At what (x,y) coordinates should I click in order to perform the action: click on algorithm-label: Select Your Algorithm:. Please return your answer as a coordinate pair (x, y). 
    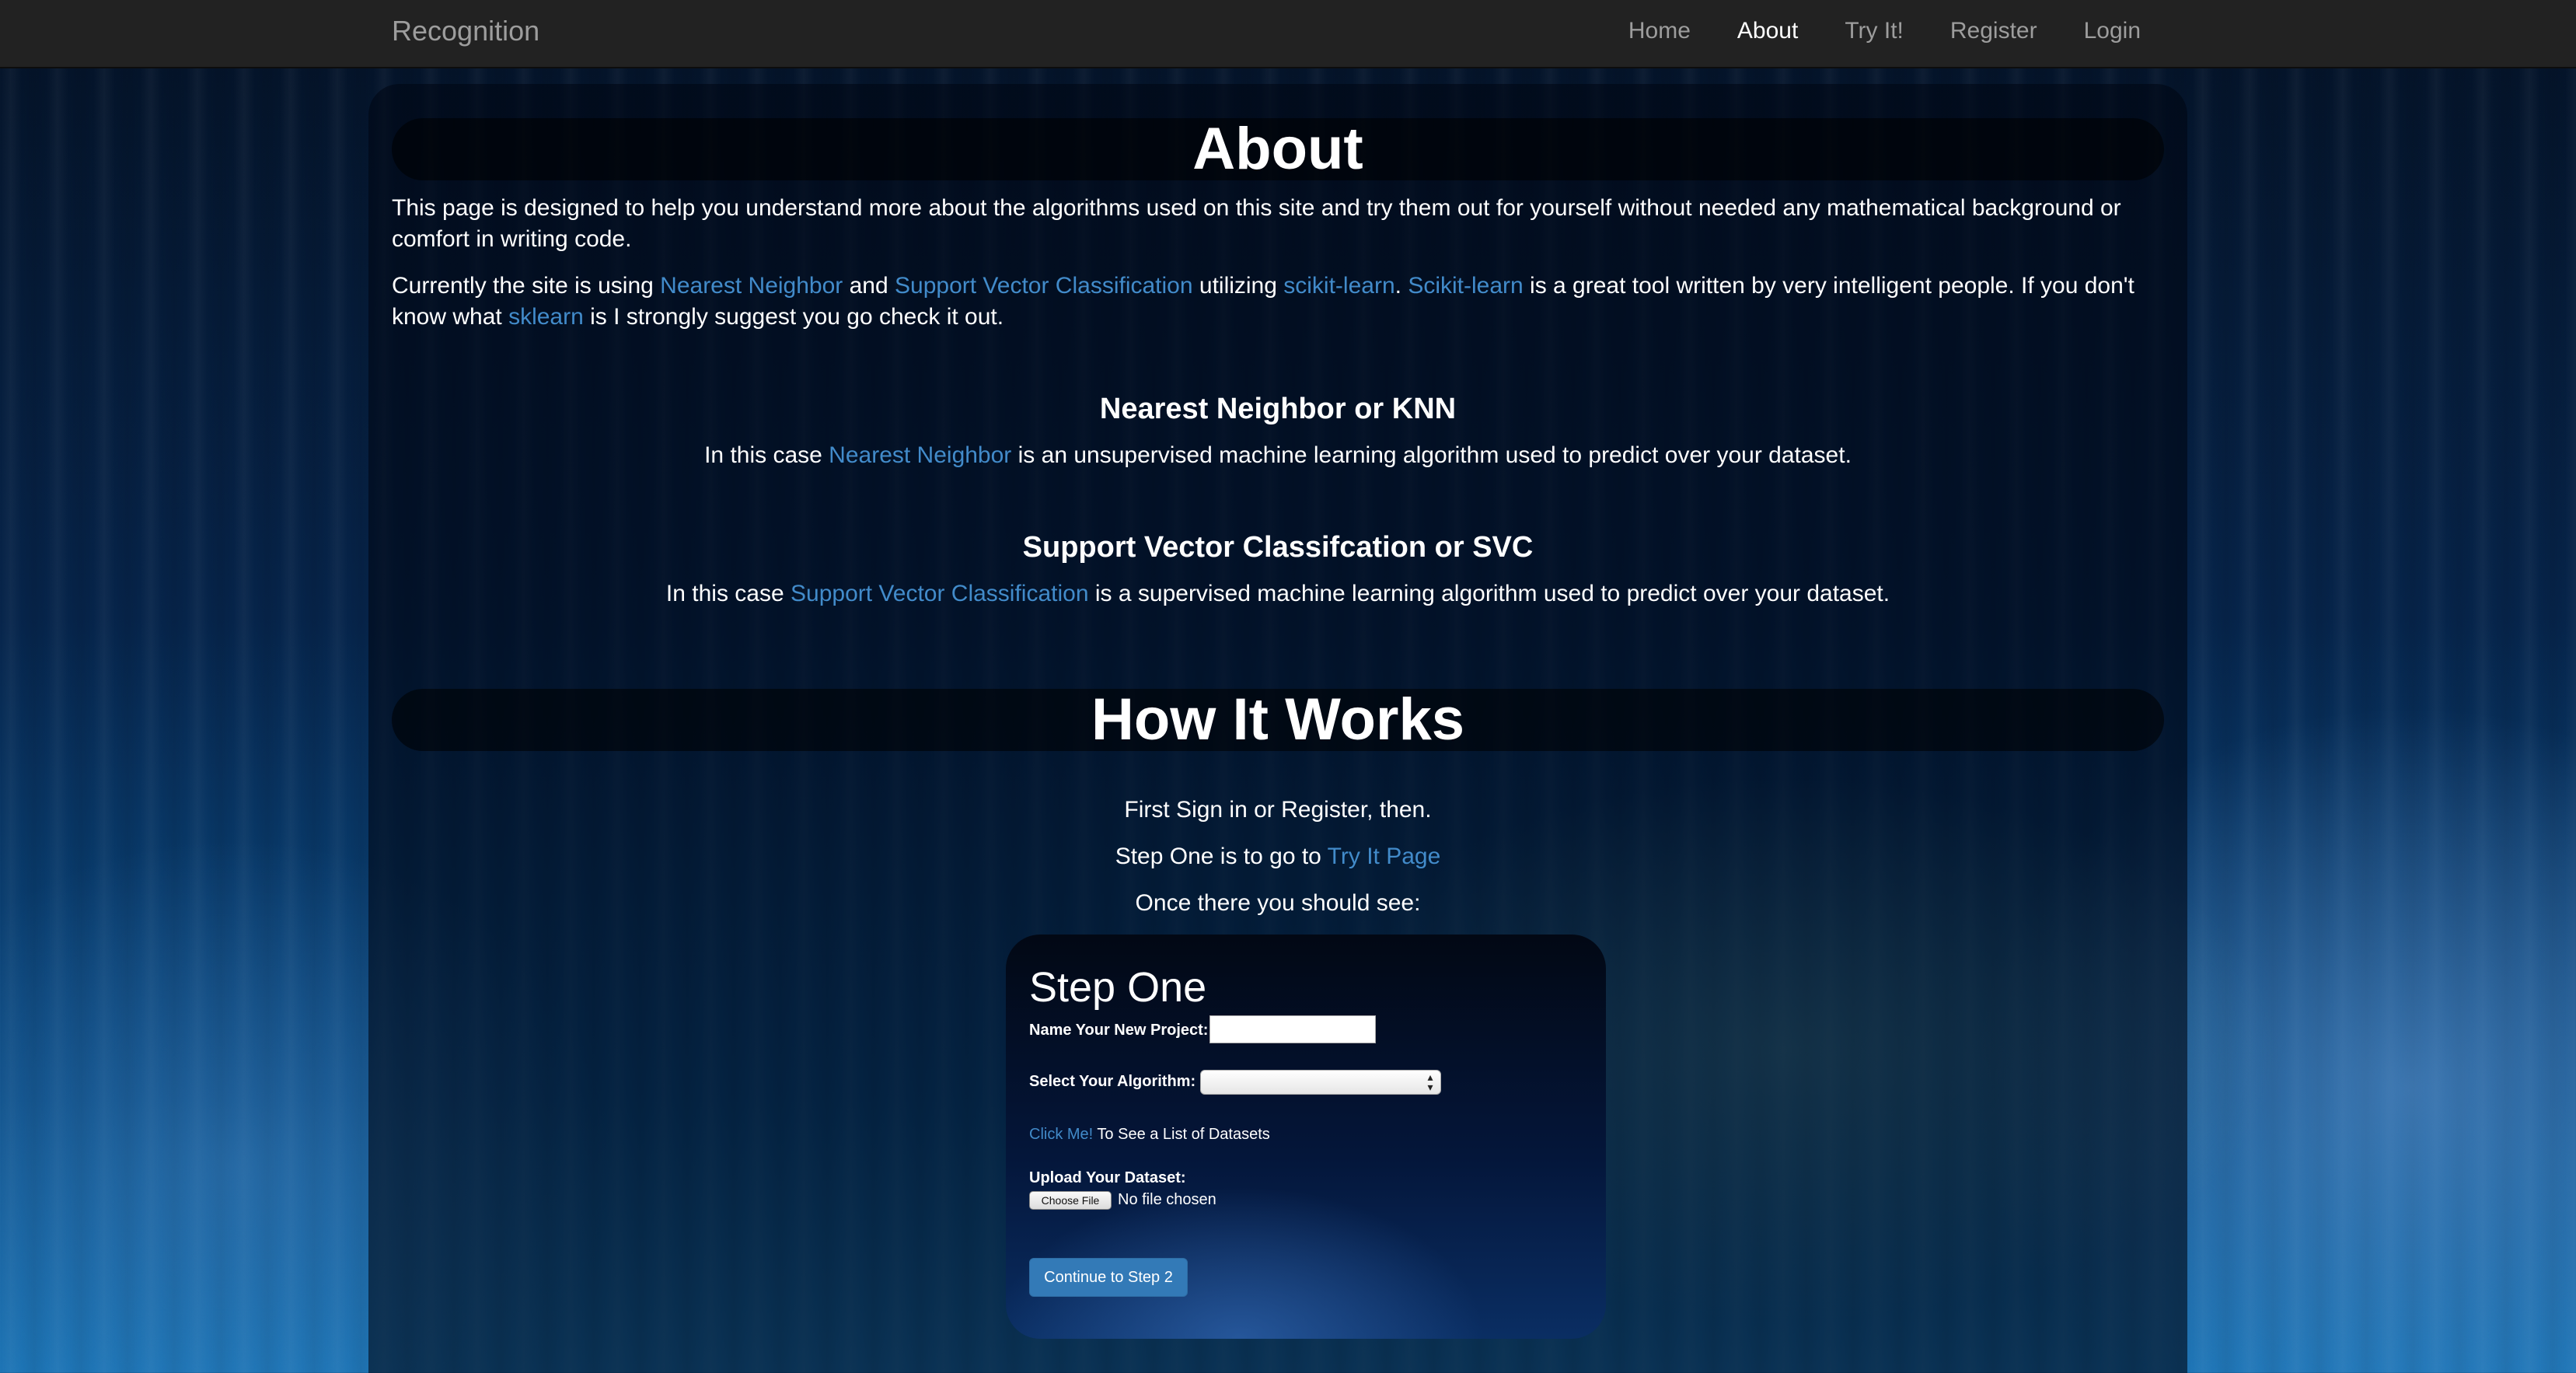
    Looking at the image, I should click on (1112, 1081).